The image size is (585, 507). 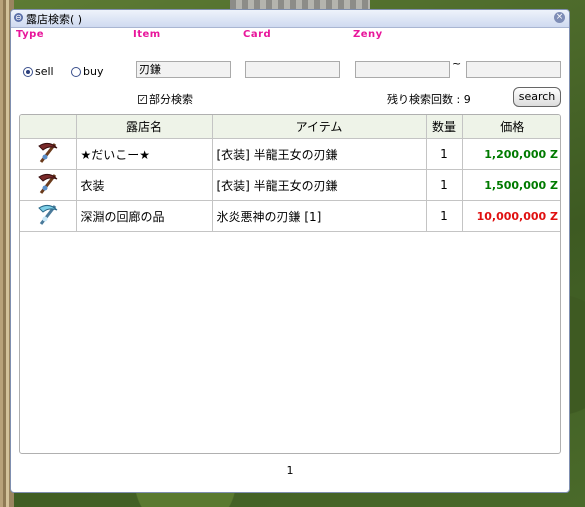 What do you see at coordinates (290, 470) in the screenshot?
I see `page-number: 1` at bounding box center [290, 470].